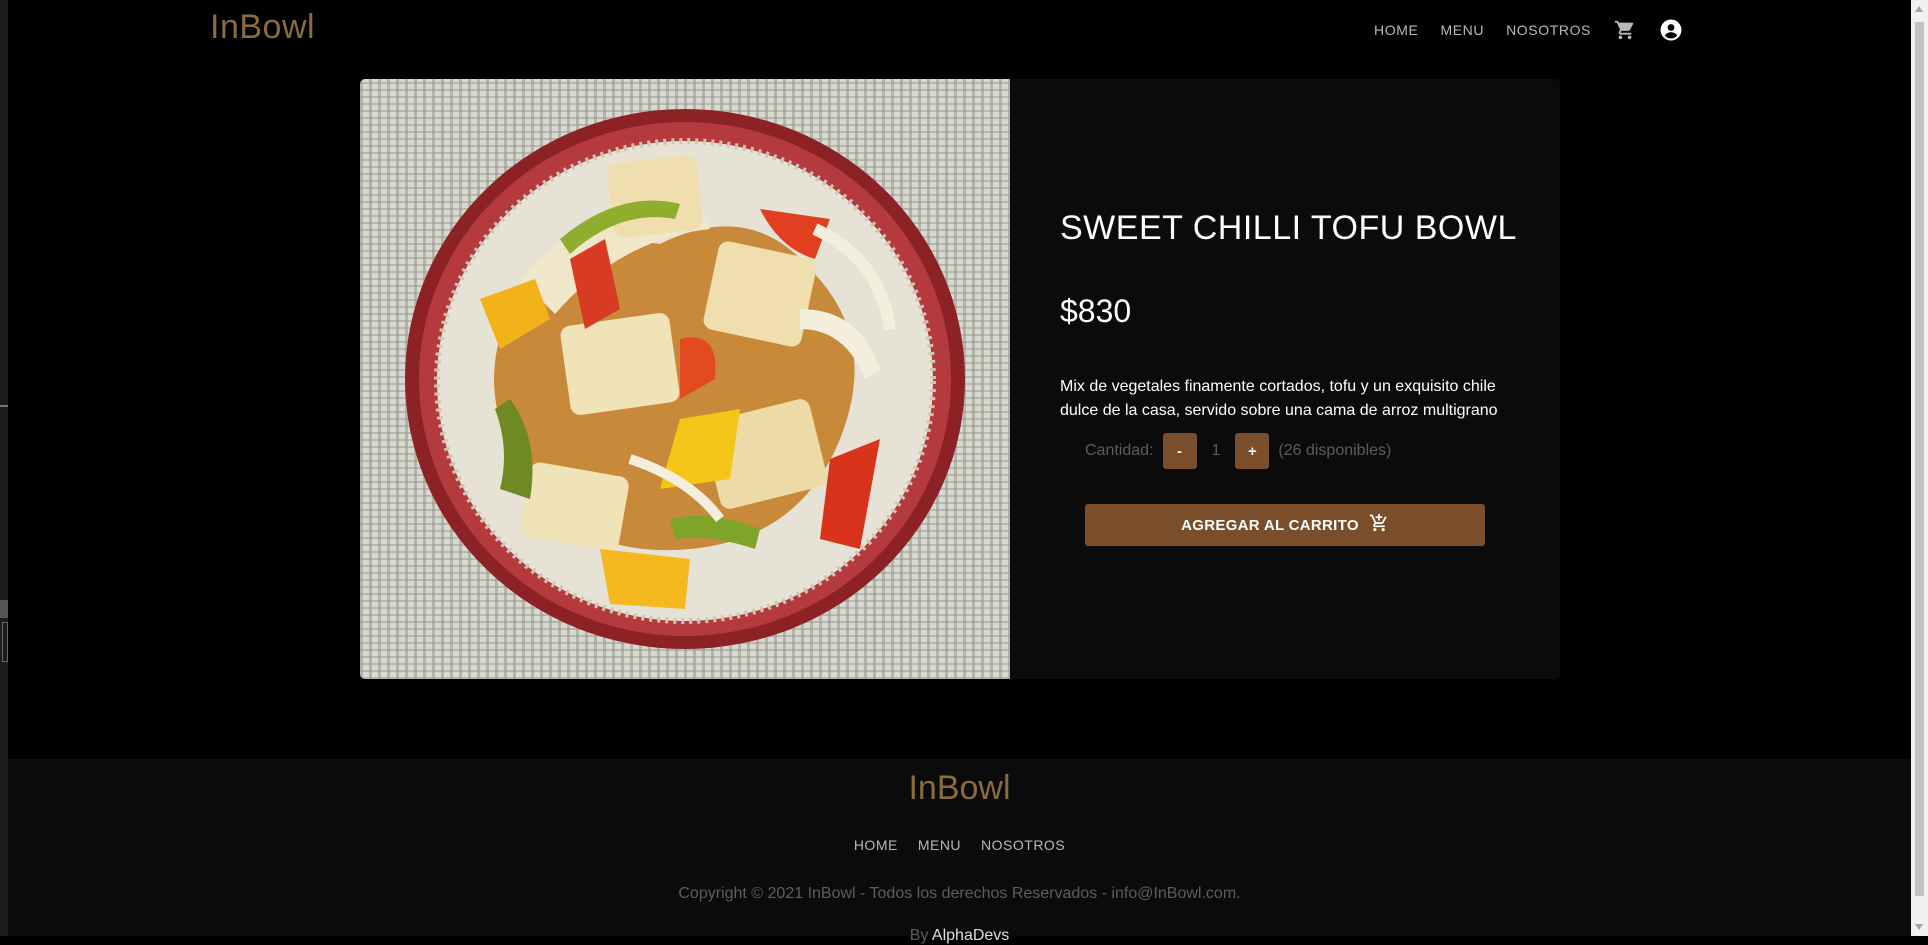 The height and width of the screenshot is (945, 1928). I want to click on stock-available: (26 disponibles), so click(1335, 450).